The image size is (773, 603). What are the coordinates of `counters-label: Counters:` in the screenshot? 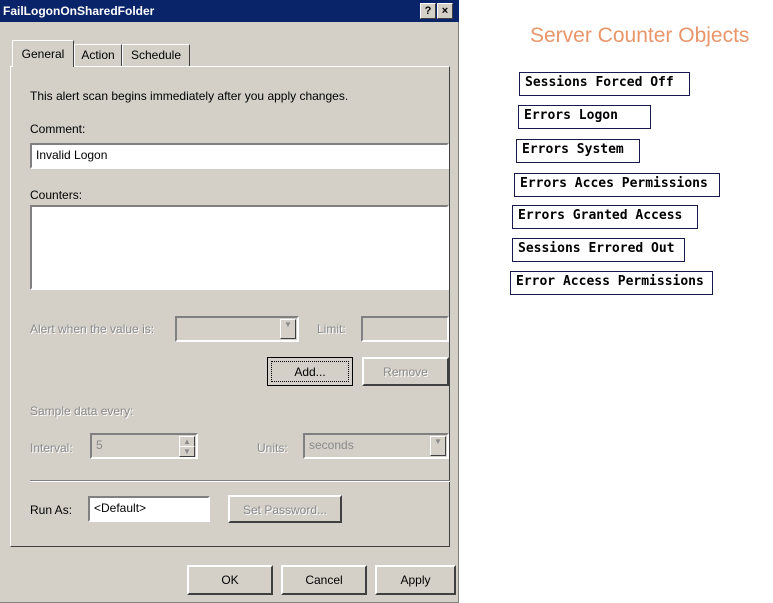 It's located at (56, 195).